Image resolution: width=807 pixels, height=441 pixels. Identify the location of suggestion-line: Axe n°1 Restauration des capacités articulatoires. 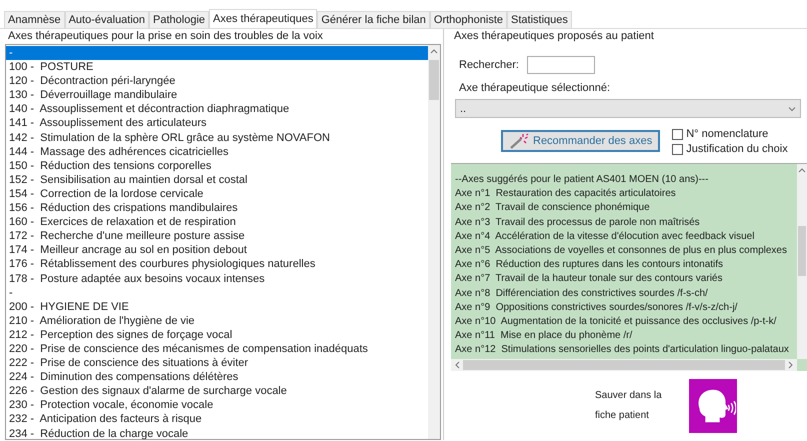
(566, 194).